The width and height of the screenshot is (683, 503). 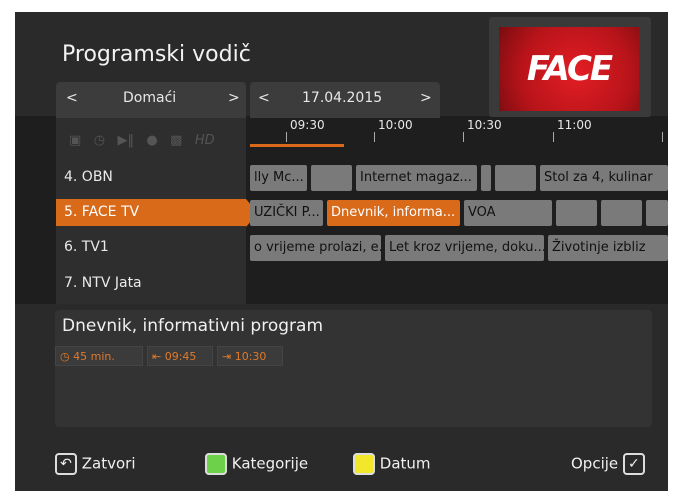 I want to click on close-key: ↶ Zatvori, so click(x=95, y=464).